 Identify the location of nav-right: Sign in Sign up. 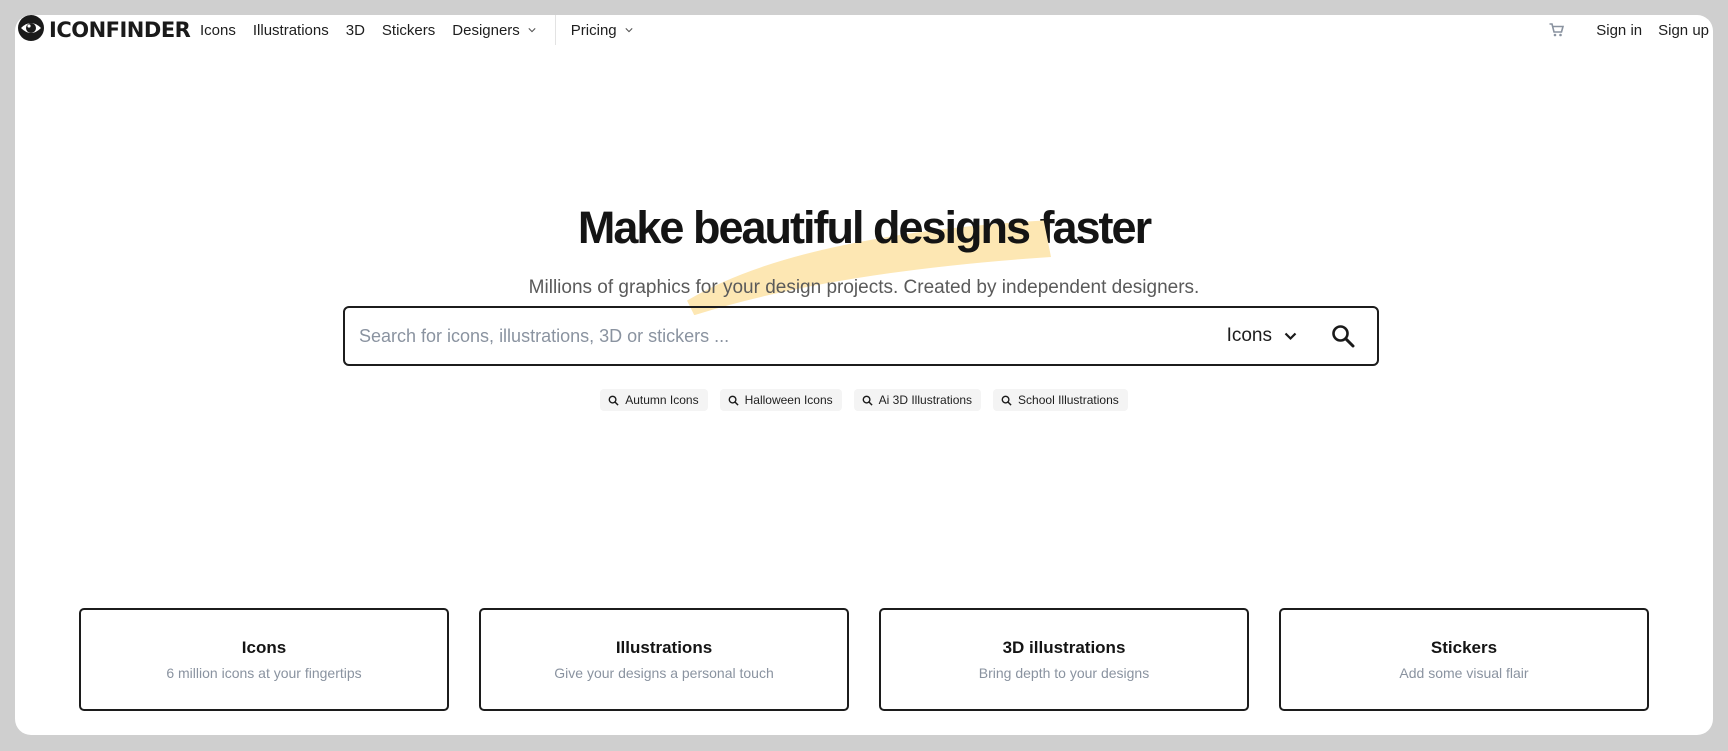
(1629, 30).